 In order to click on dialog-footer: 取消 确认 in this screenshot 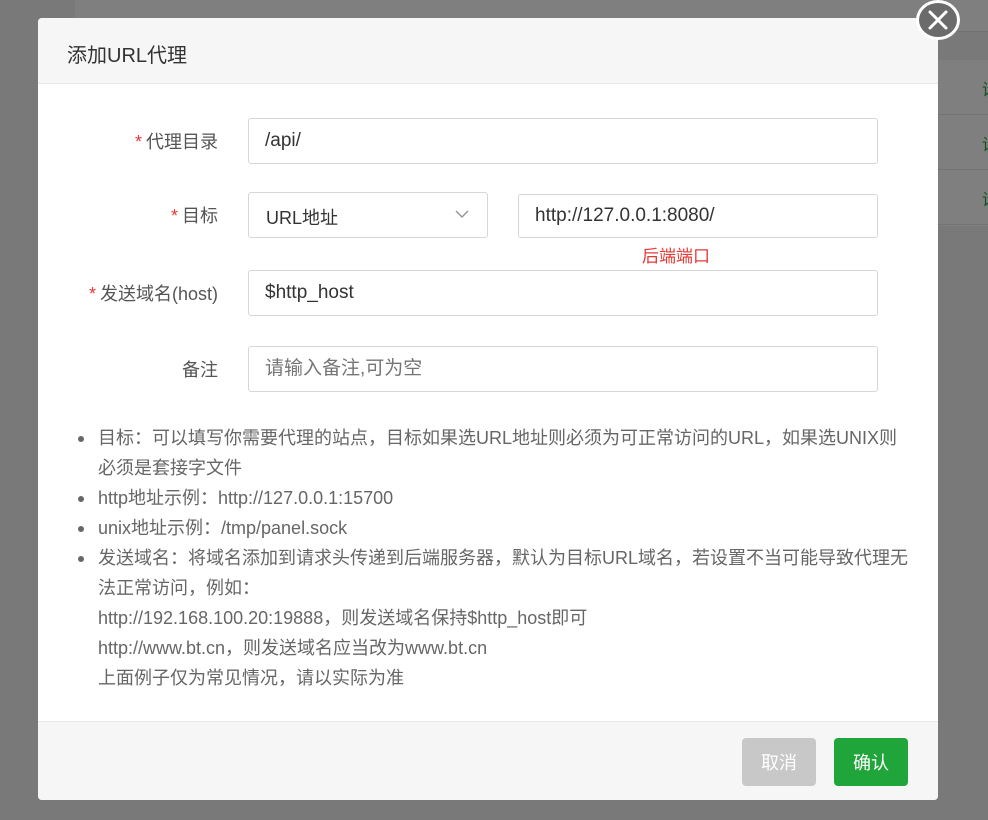, I will do `click(488, 760)`.